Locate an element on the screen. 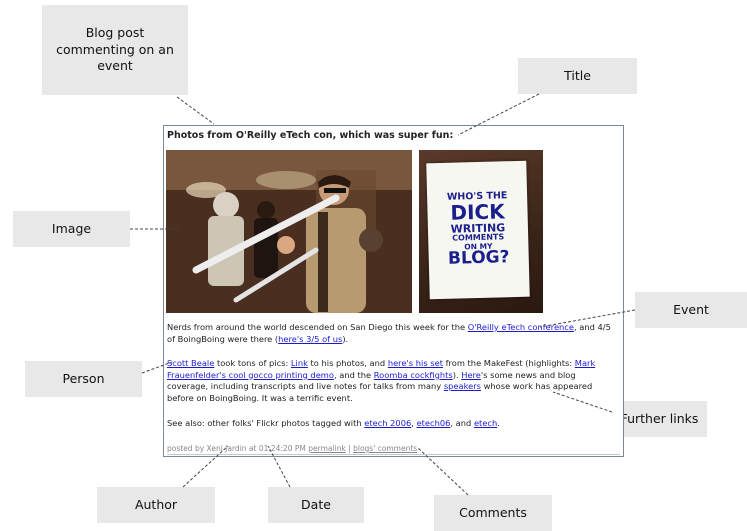 The image size is (747, 531). paragraph-text: . is located at coordinates (498, 423).